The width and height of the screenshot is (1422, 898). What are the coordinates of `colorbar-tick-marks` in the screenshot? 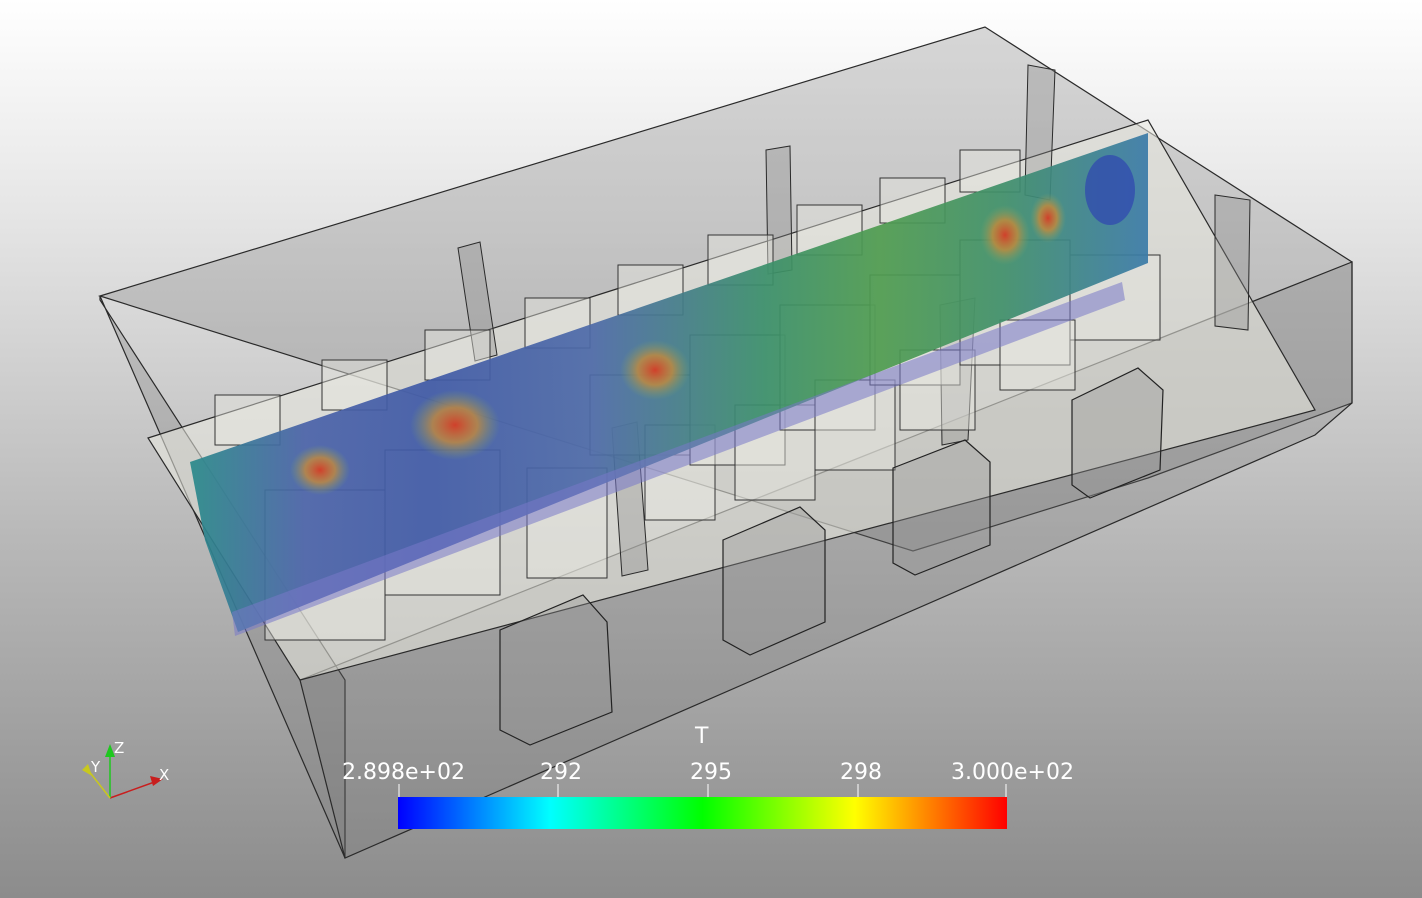 It's located at (702, 791).